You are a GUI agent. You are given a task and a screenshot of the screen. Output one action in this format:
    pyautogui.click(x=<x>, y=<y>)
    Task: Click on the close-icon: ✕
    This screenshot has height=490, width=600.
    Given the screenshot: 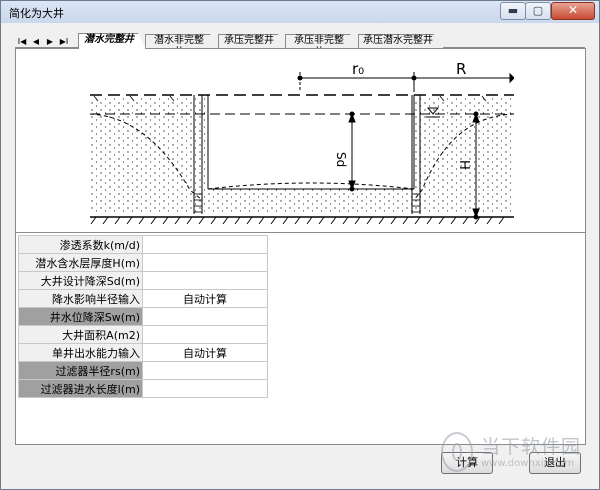 What is the action you would take?
    pyautogui.click(x=573, y=10)
    